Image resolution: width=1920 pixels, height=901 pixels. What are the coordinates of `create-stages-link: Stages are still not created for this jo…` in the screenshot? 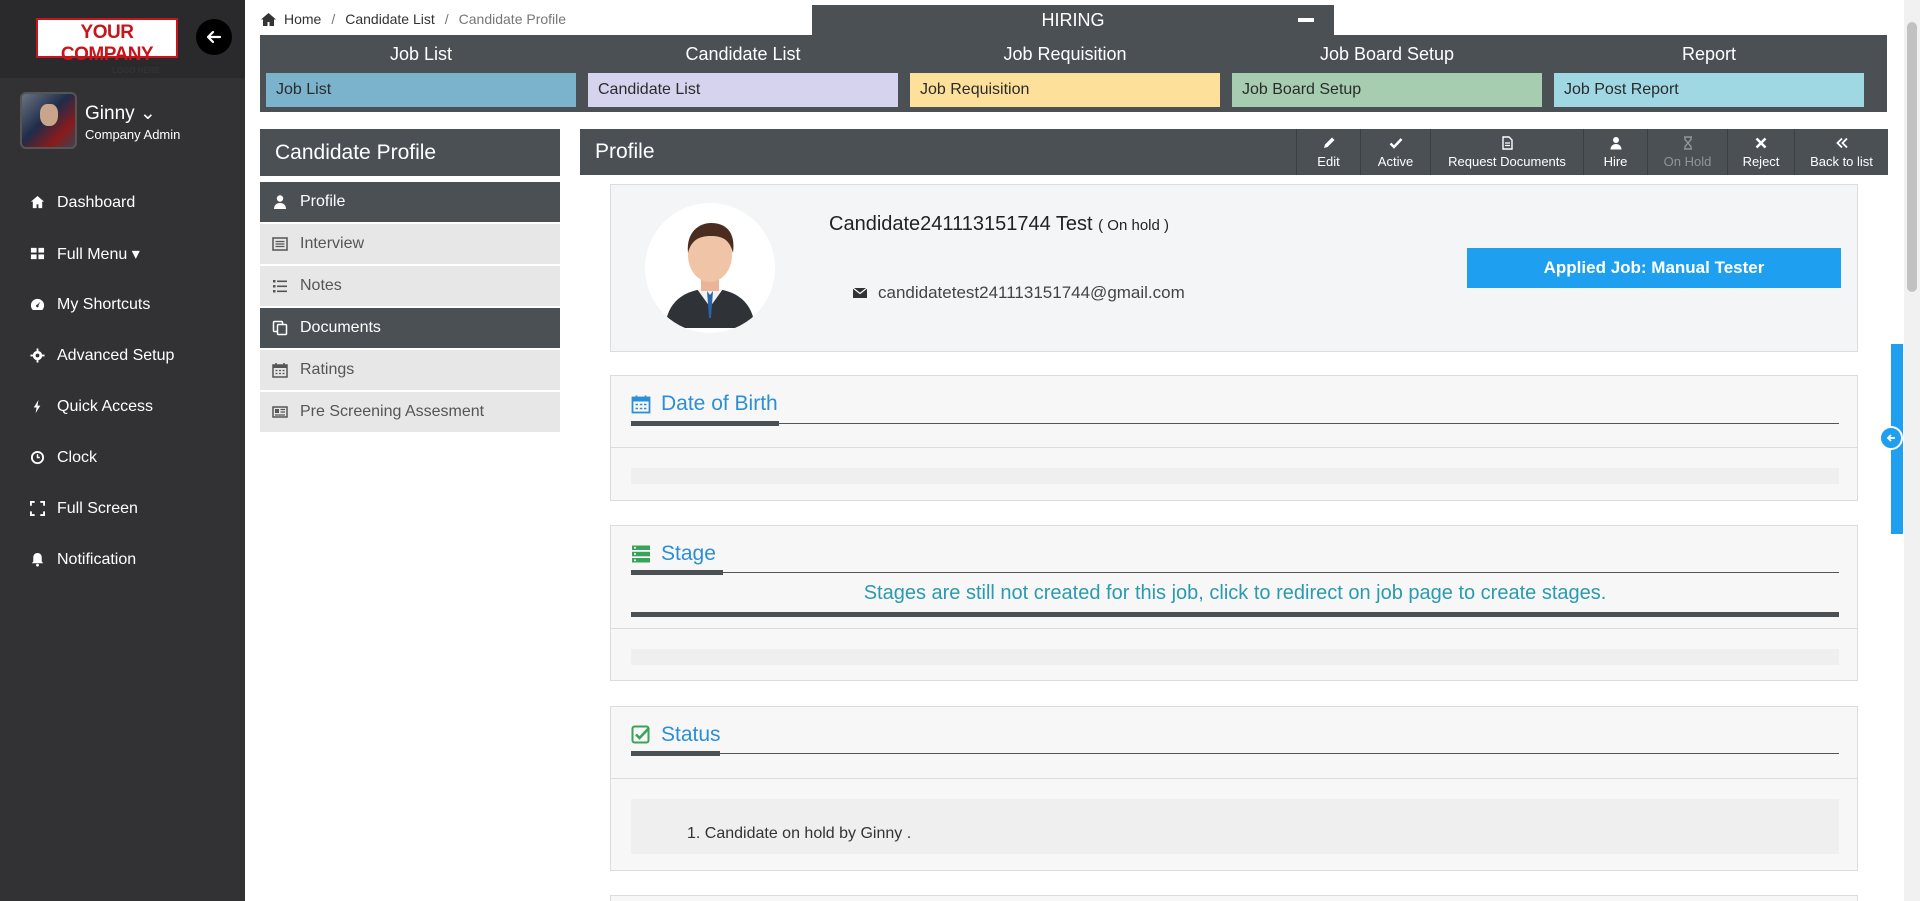 It's located at (1235, 593).